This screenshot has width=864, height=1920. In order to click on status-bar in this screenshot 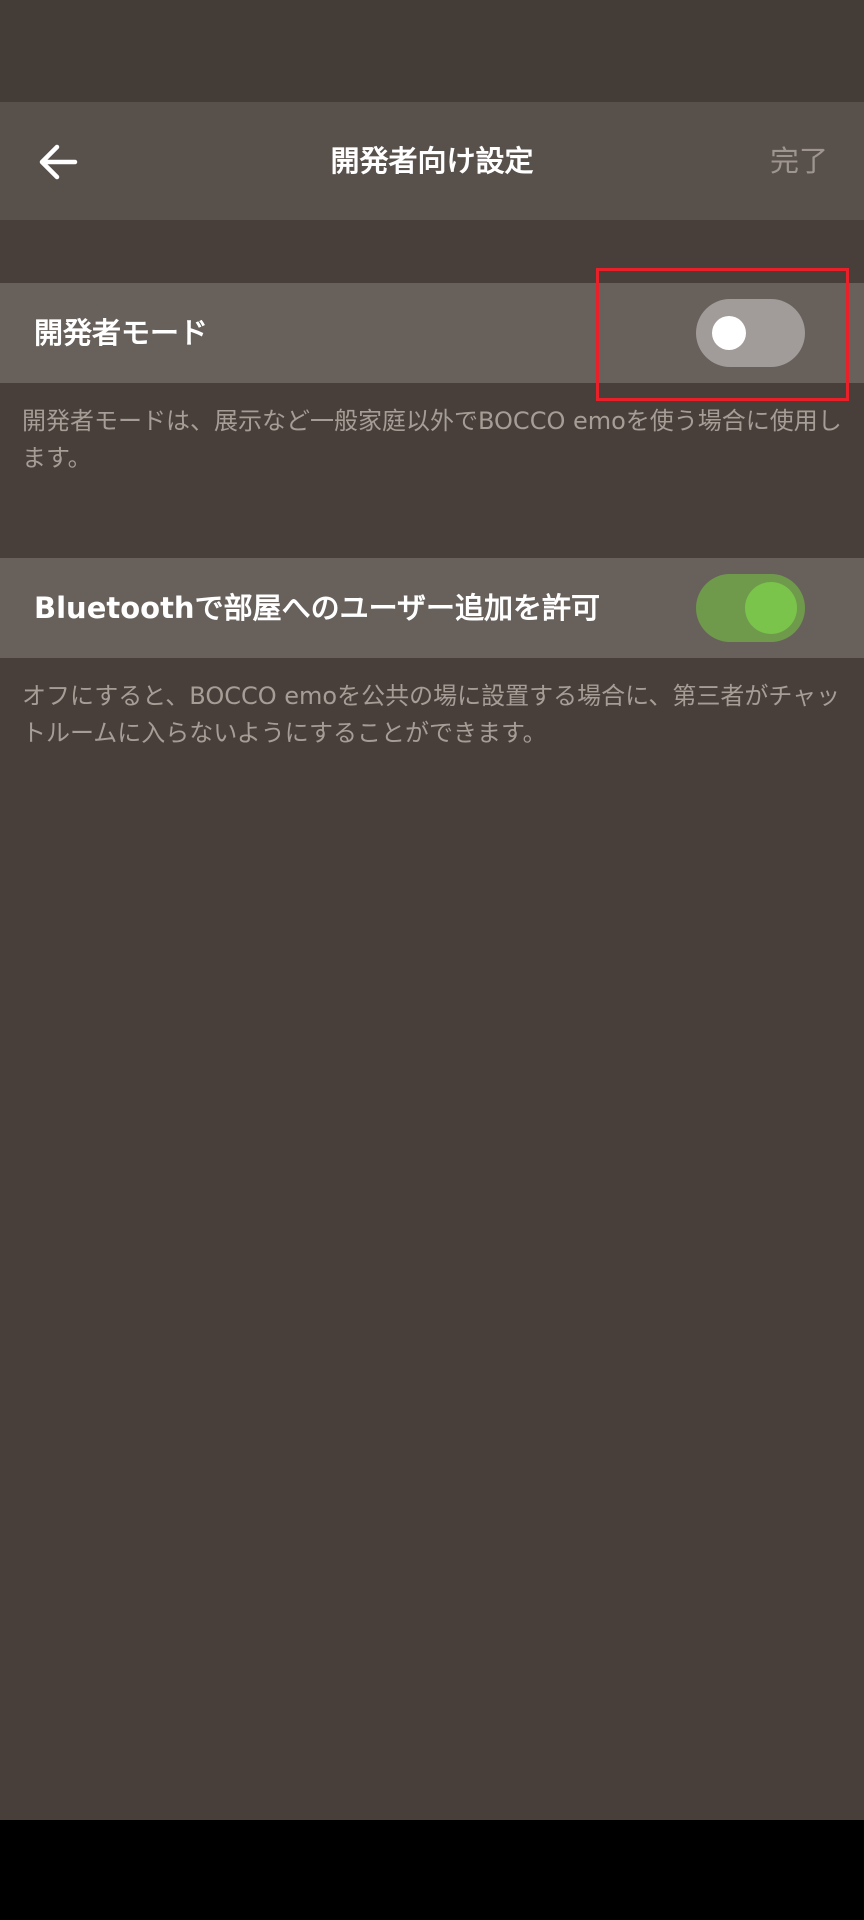, I will do `click(432, 51)`.